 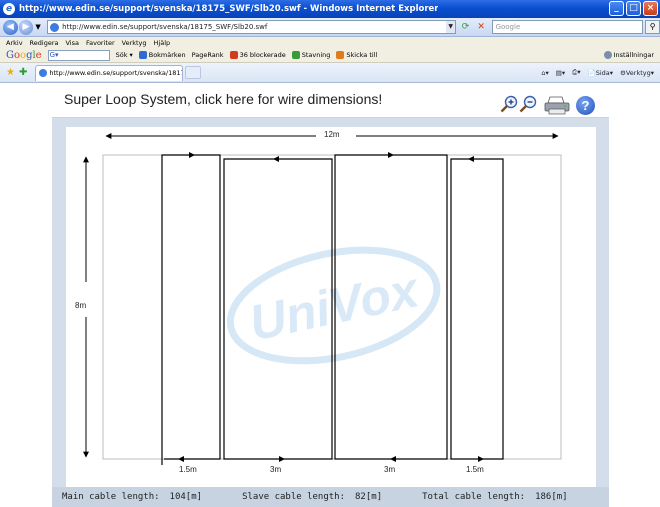 I want to click on forward-button: ▶, so click(x=26, y=27).